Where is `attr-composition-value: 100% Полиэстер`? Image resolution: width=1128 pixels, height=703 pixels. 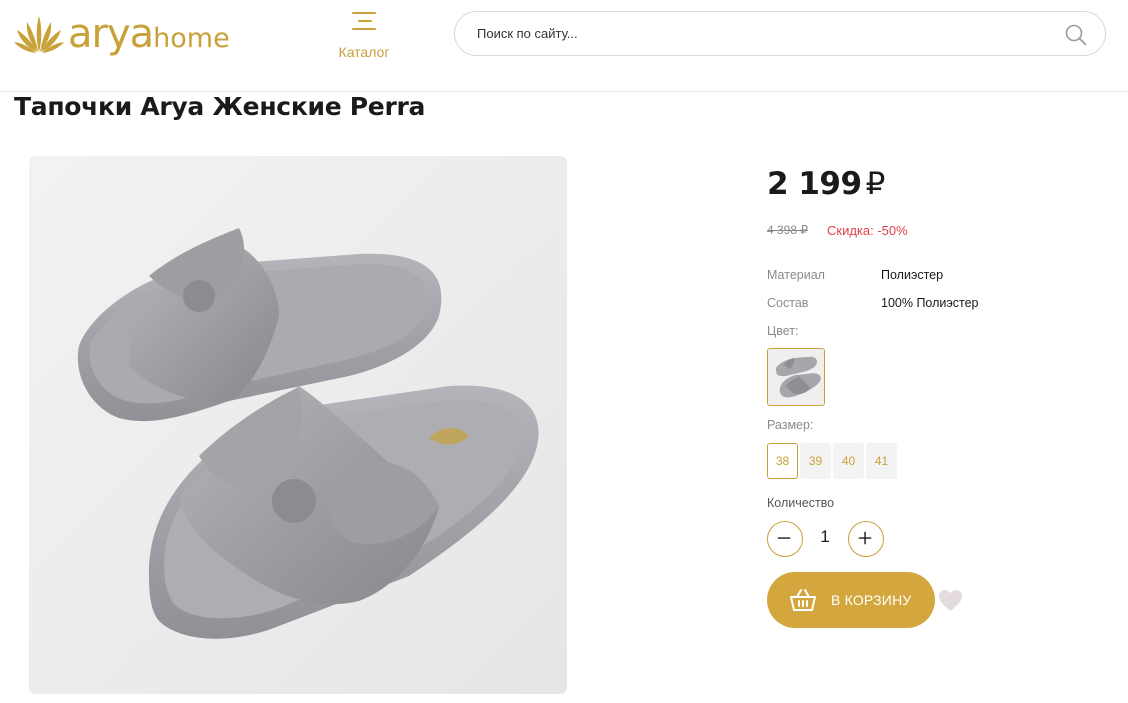 attr-composition-value: 100% Полиэстер is located at coordinates (930, 303).